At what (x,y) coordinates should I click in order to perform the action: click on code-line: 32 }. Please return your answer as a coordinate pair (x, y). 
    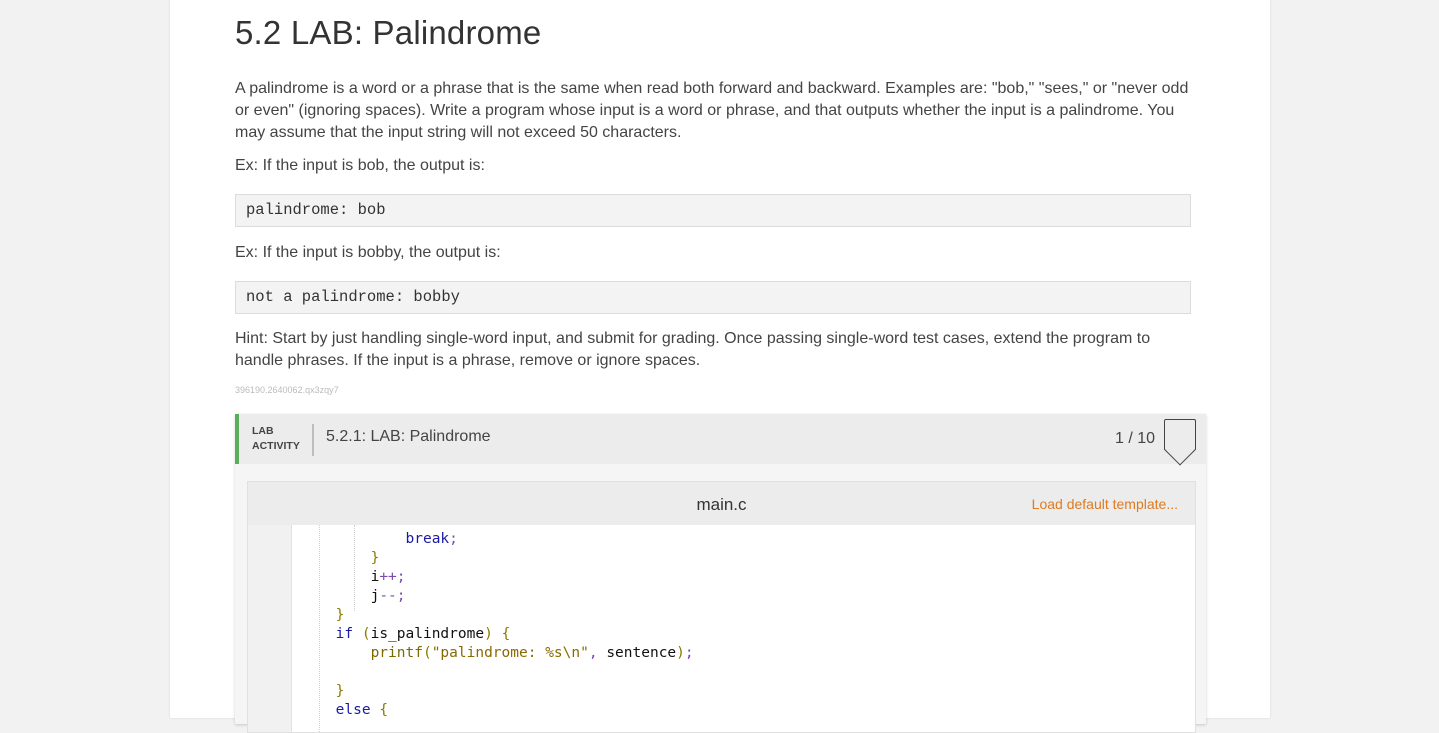
    Looking at the image, I should click on (743, 691).